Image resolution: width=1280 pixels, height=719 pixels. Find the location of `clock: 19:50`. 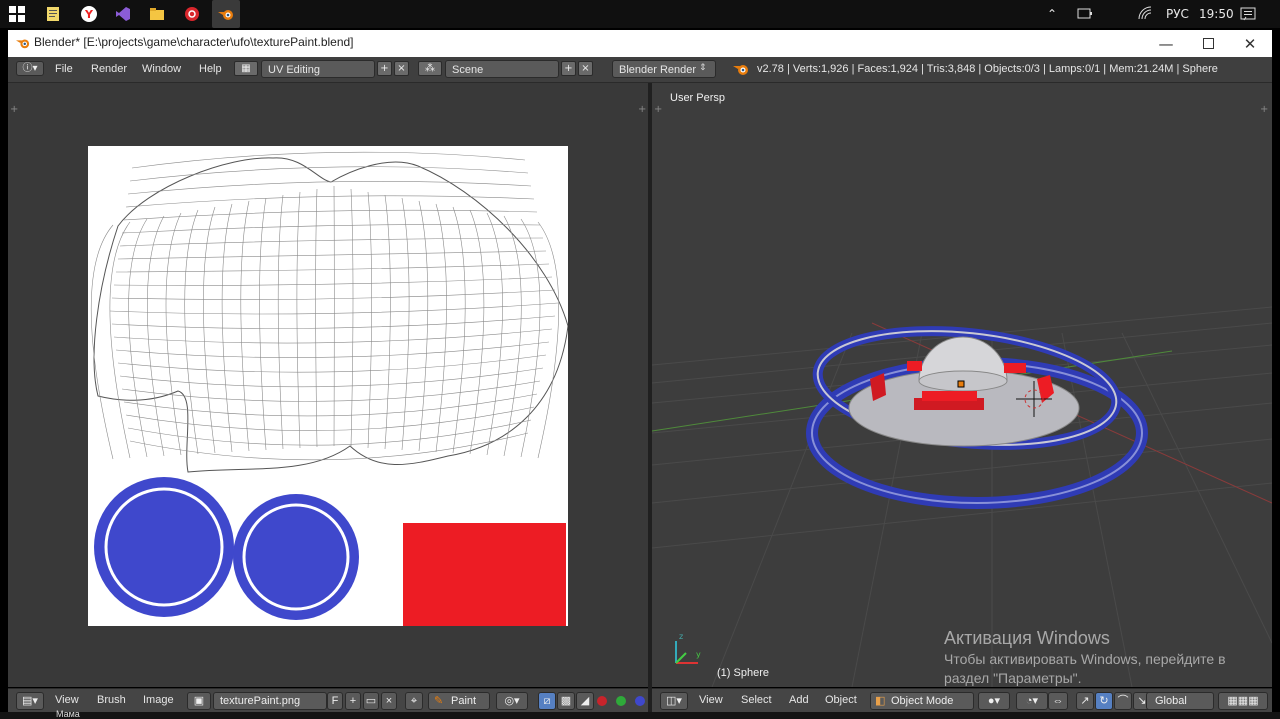

clock: 19:50 is located at coordinates (1216, 14).